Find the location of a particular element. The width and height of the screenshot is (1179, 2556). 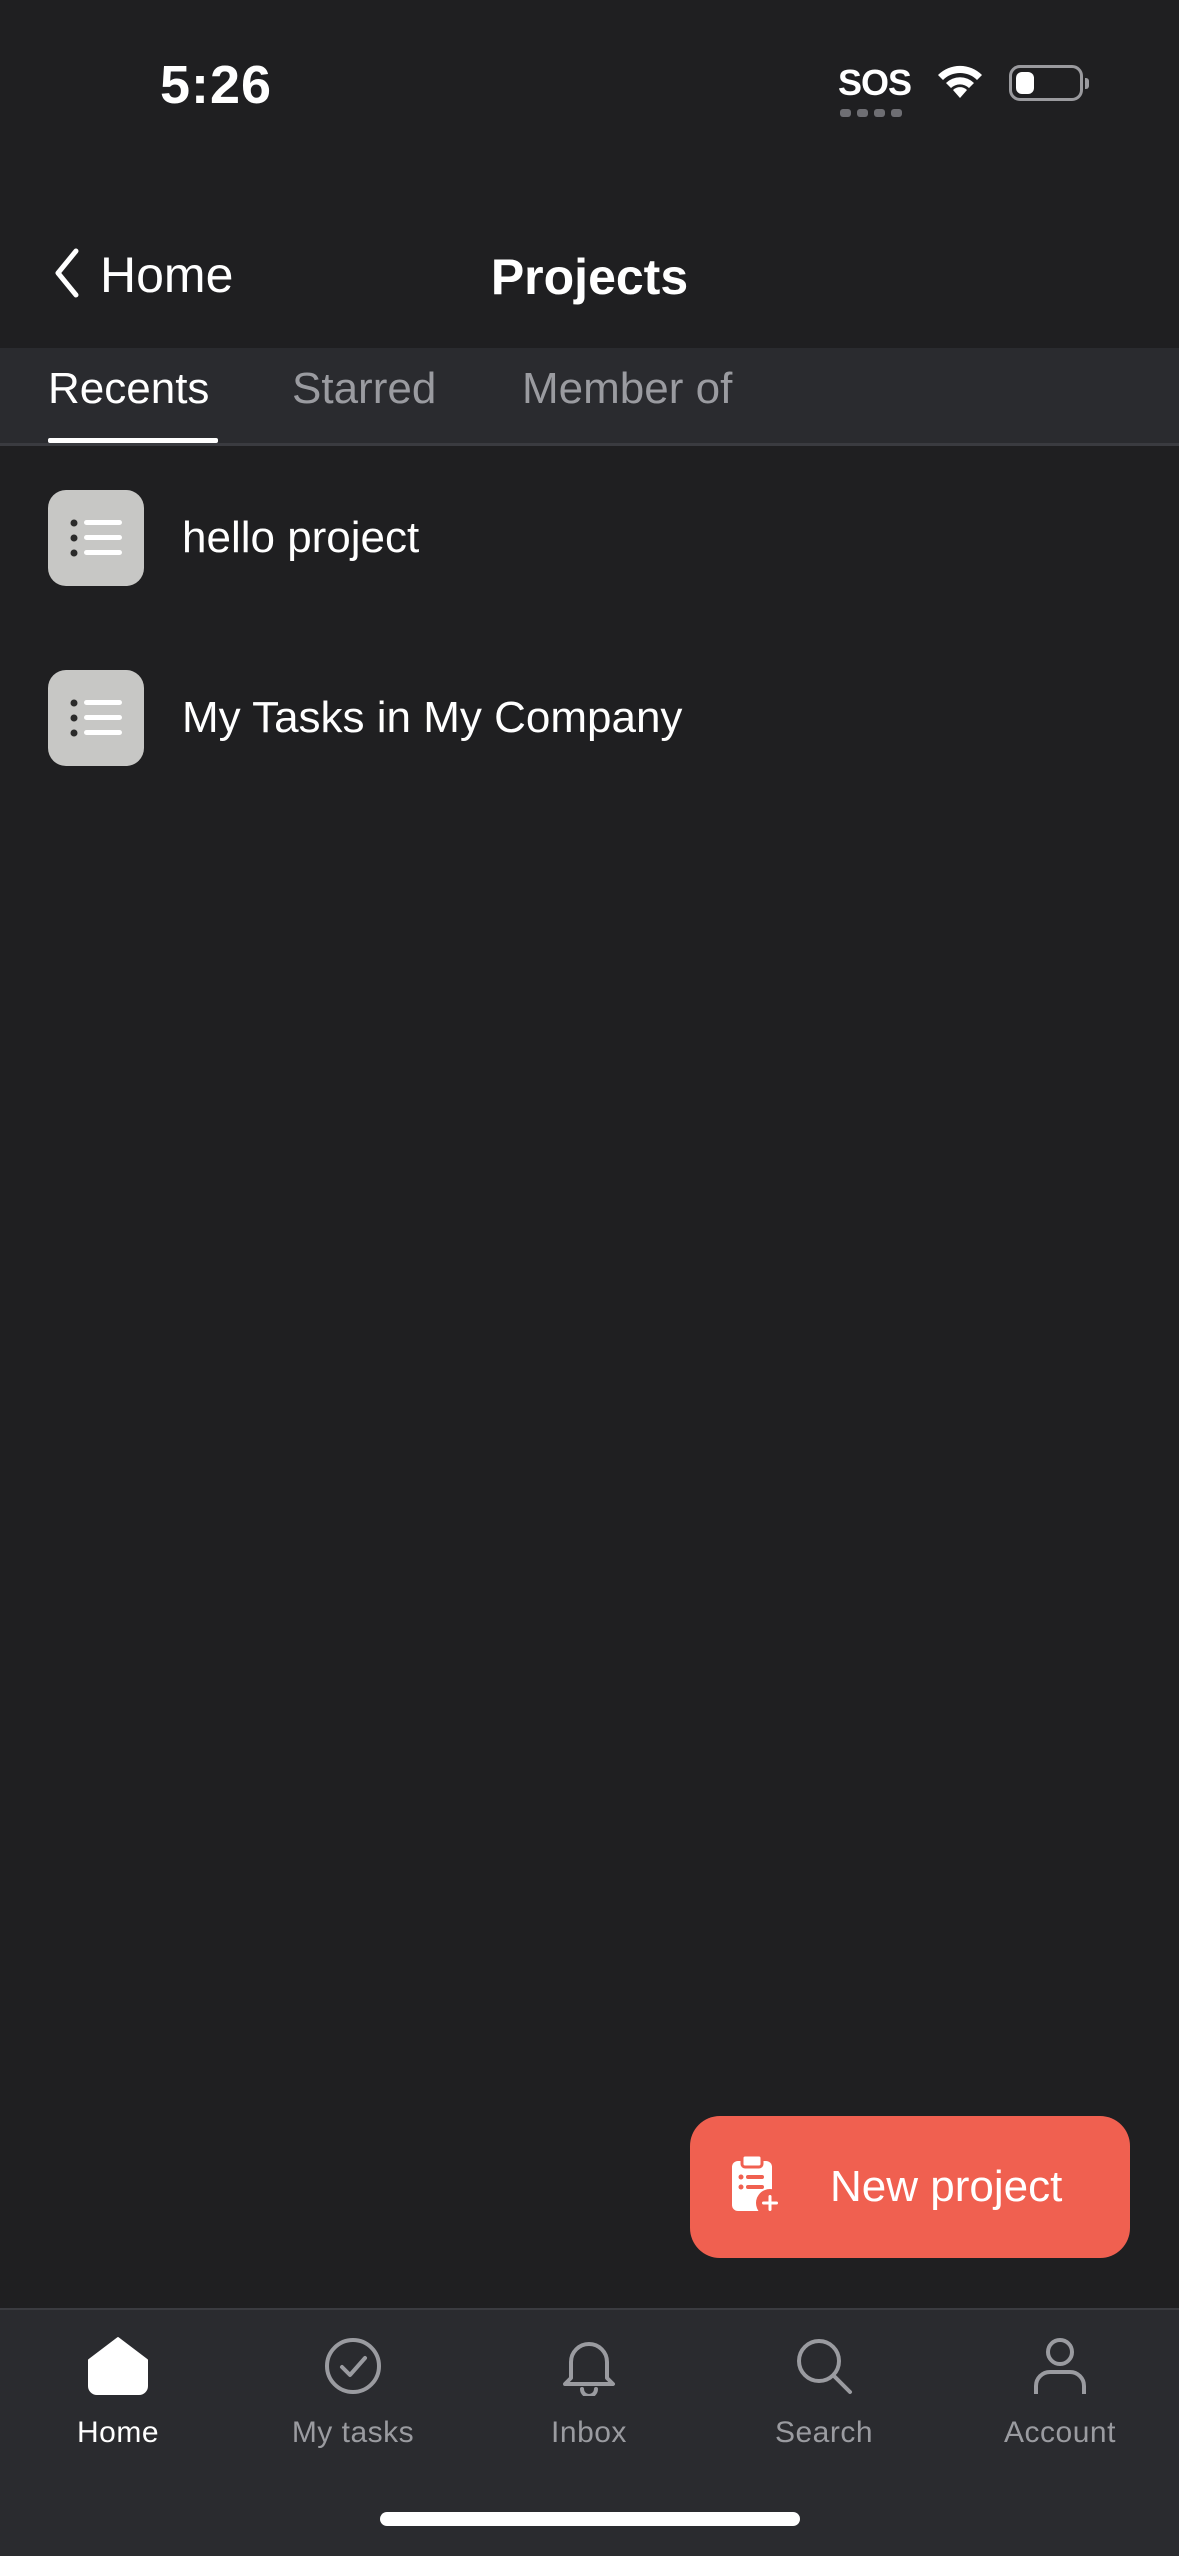

status-time: 5:26 is located at coordinates (216, 85).